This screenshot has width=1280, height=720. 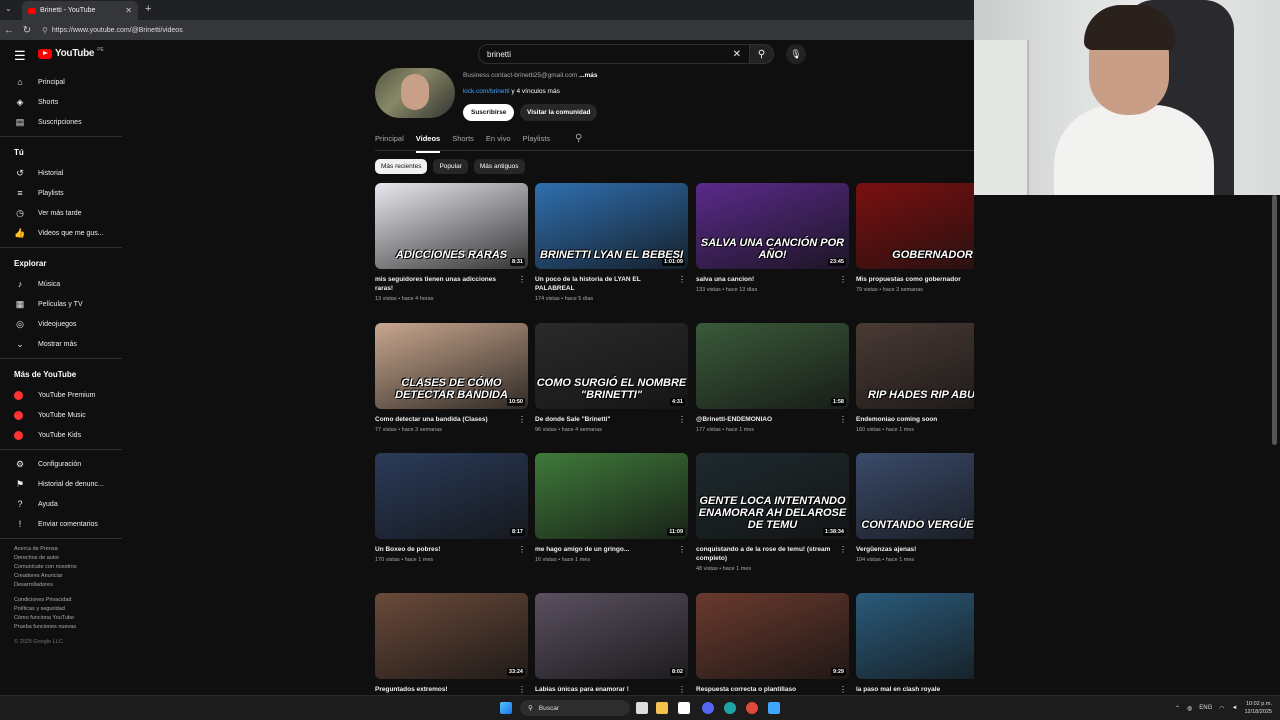 What do you see at coordinates (68, 609) in the screenshot?
I see `footer-link: Políticas y seguridad` at bounding box center [68, 609].